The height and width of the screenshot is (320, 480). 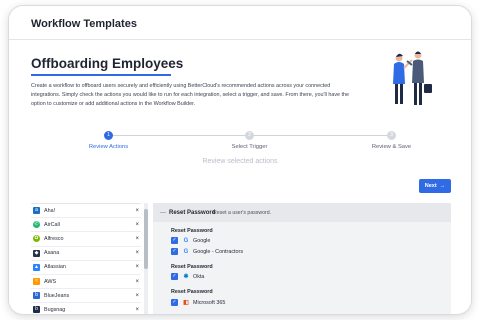 I want to click on step-1-indicator: 1, so click(x=108, y=135).